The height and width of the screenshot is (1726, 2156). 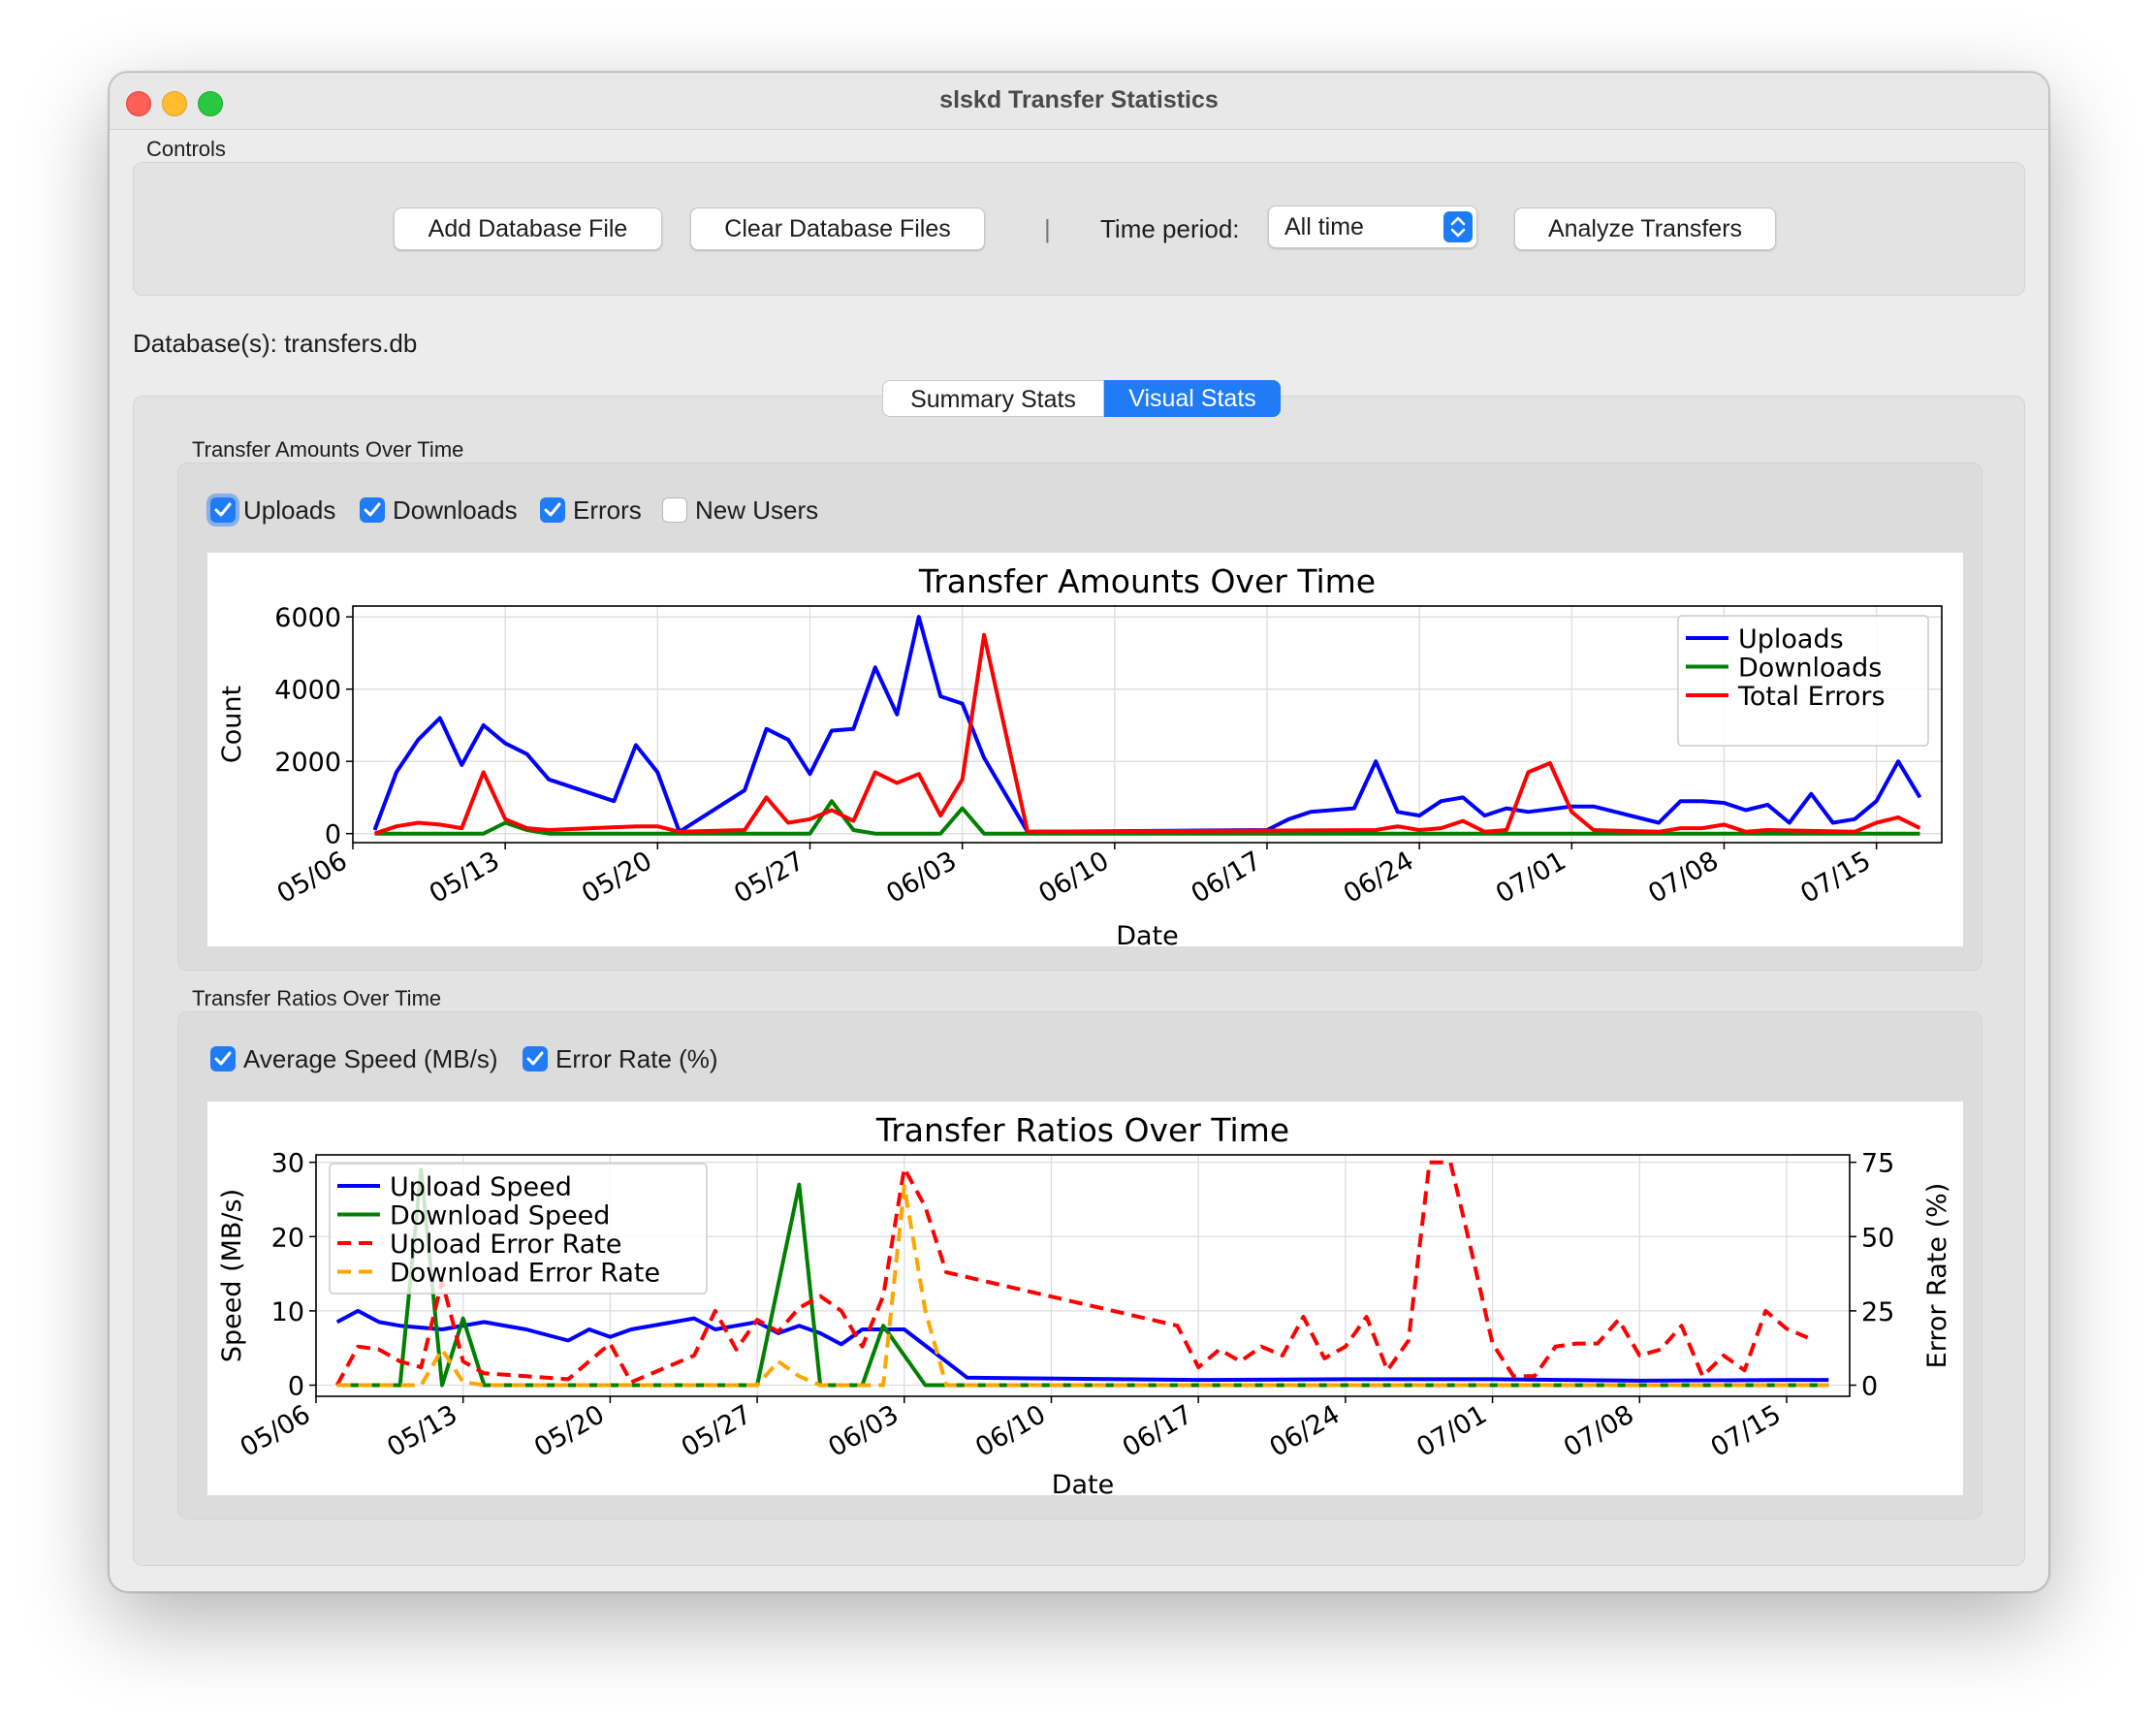 I want to click on title-bar: slskd Transfer Statistics, so click(x=1079, y=102).